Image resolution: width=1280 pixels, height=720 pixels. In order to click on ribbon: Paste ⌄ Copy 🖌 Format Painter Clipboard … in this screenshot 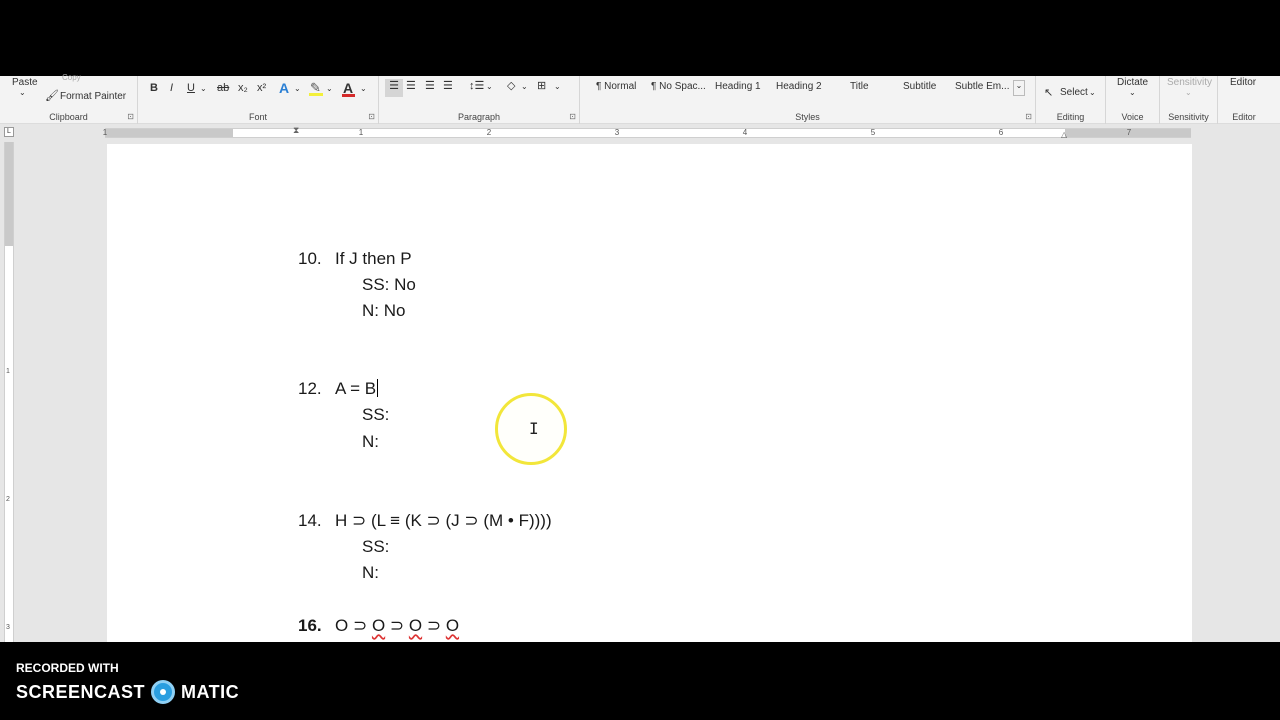, I will do `click(640, 98)`.